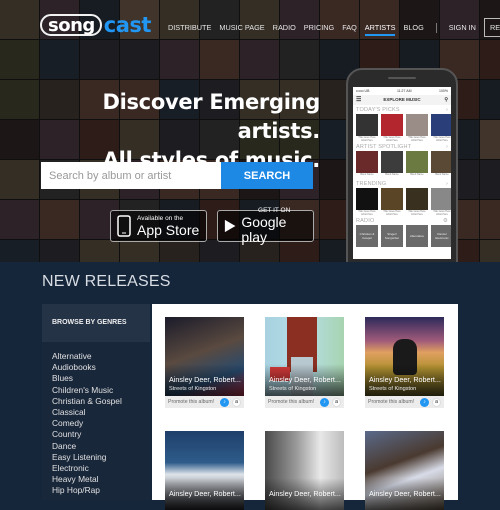  What do you see at coordinates (402, 221) in the screenshot?
I see `phone-section-radio: RADIO ⚙` at bounding box center [402, 221].